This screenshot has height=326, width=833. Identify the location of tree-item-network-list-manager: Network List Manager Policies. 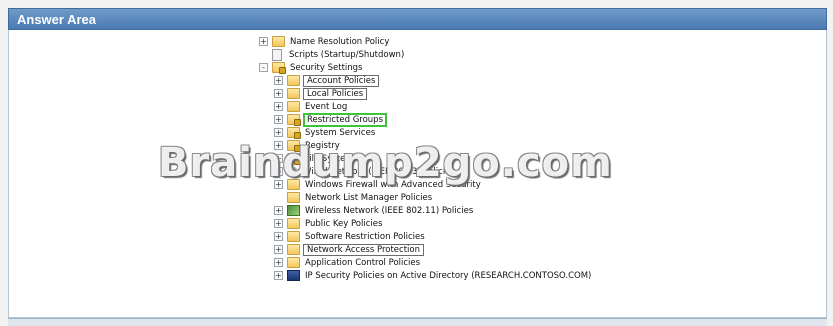
(360, 197).